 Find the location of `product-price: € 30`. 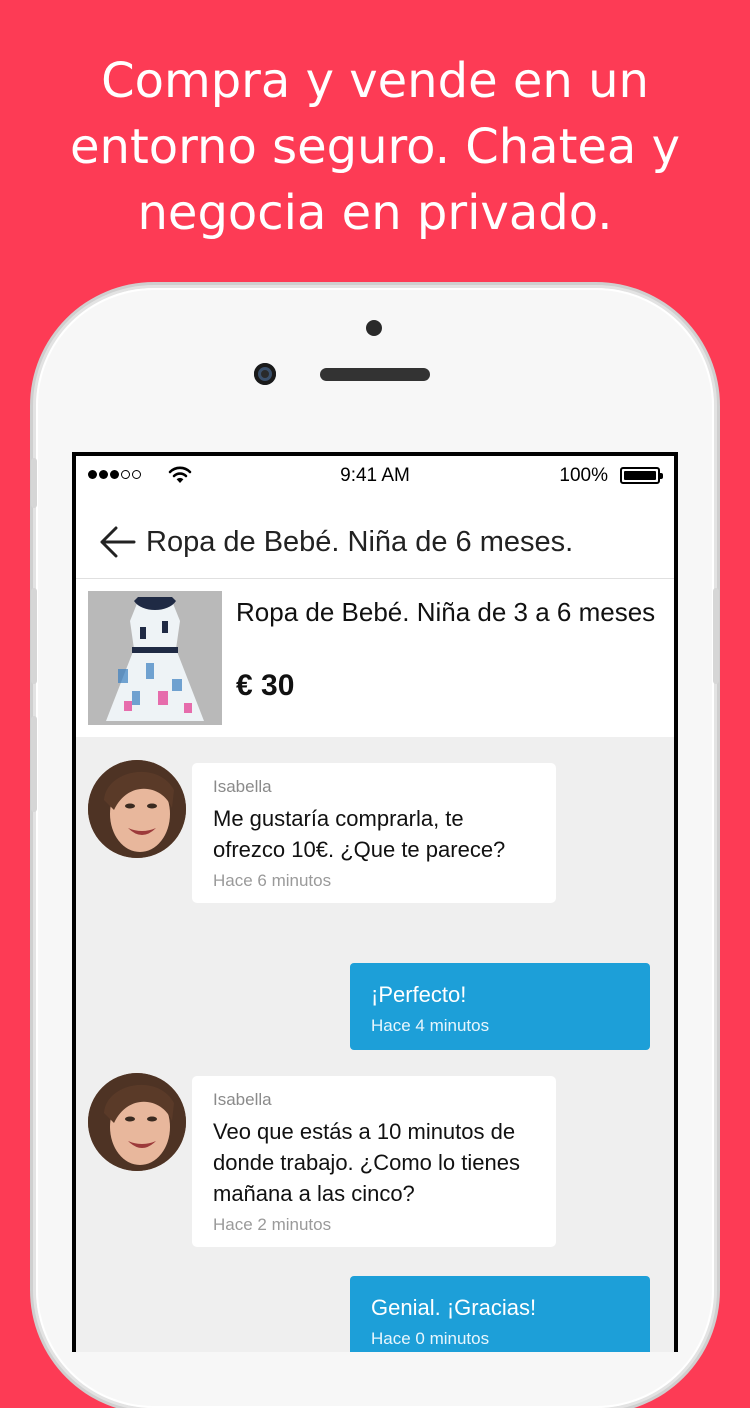

product-price: € 30 is located at coordinates (265, 685).